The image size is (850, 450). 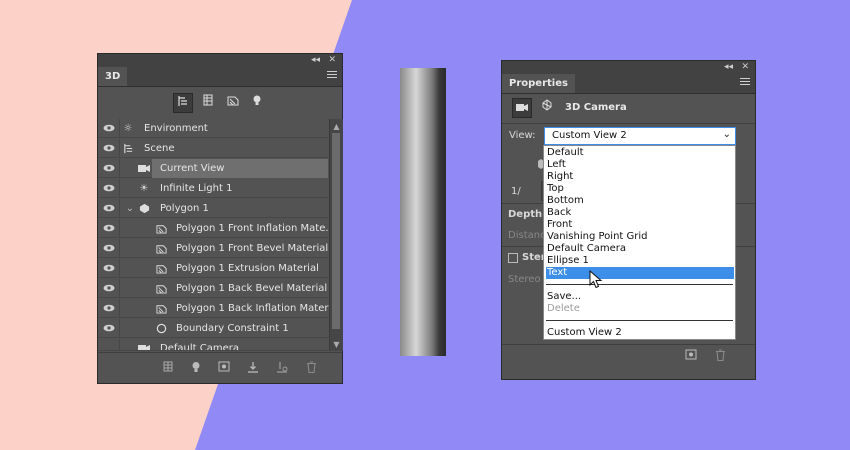 I want to click on chevron-down-icon: ⌄, so click(x=130, y=208).